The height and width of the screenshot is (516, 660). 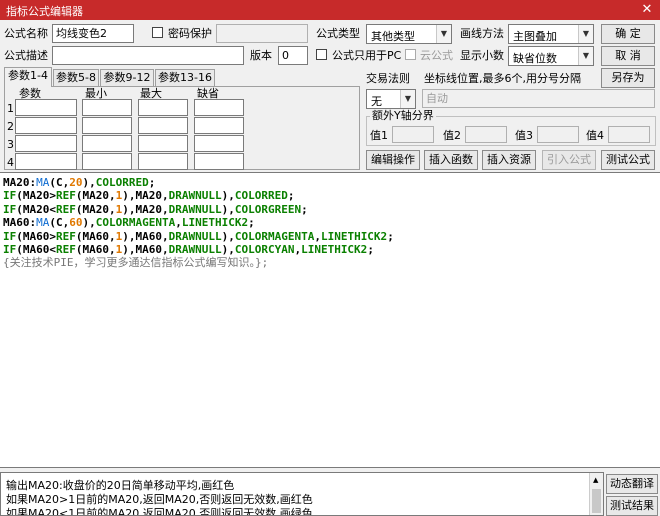 What do you see at coordinates (59, 182) in the screenshot?
I see `code-token: C` at bounding box center [59, 182].